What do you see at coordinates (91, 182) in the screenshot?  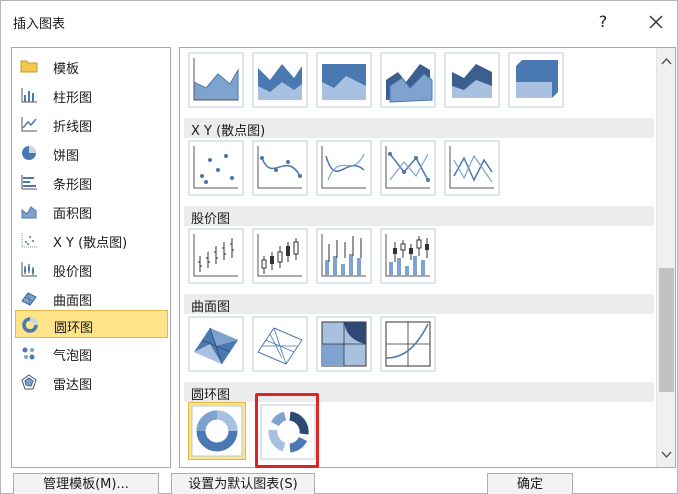 I see `sidebar-item-bar: 条形图` at bounding box center [91, 182].